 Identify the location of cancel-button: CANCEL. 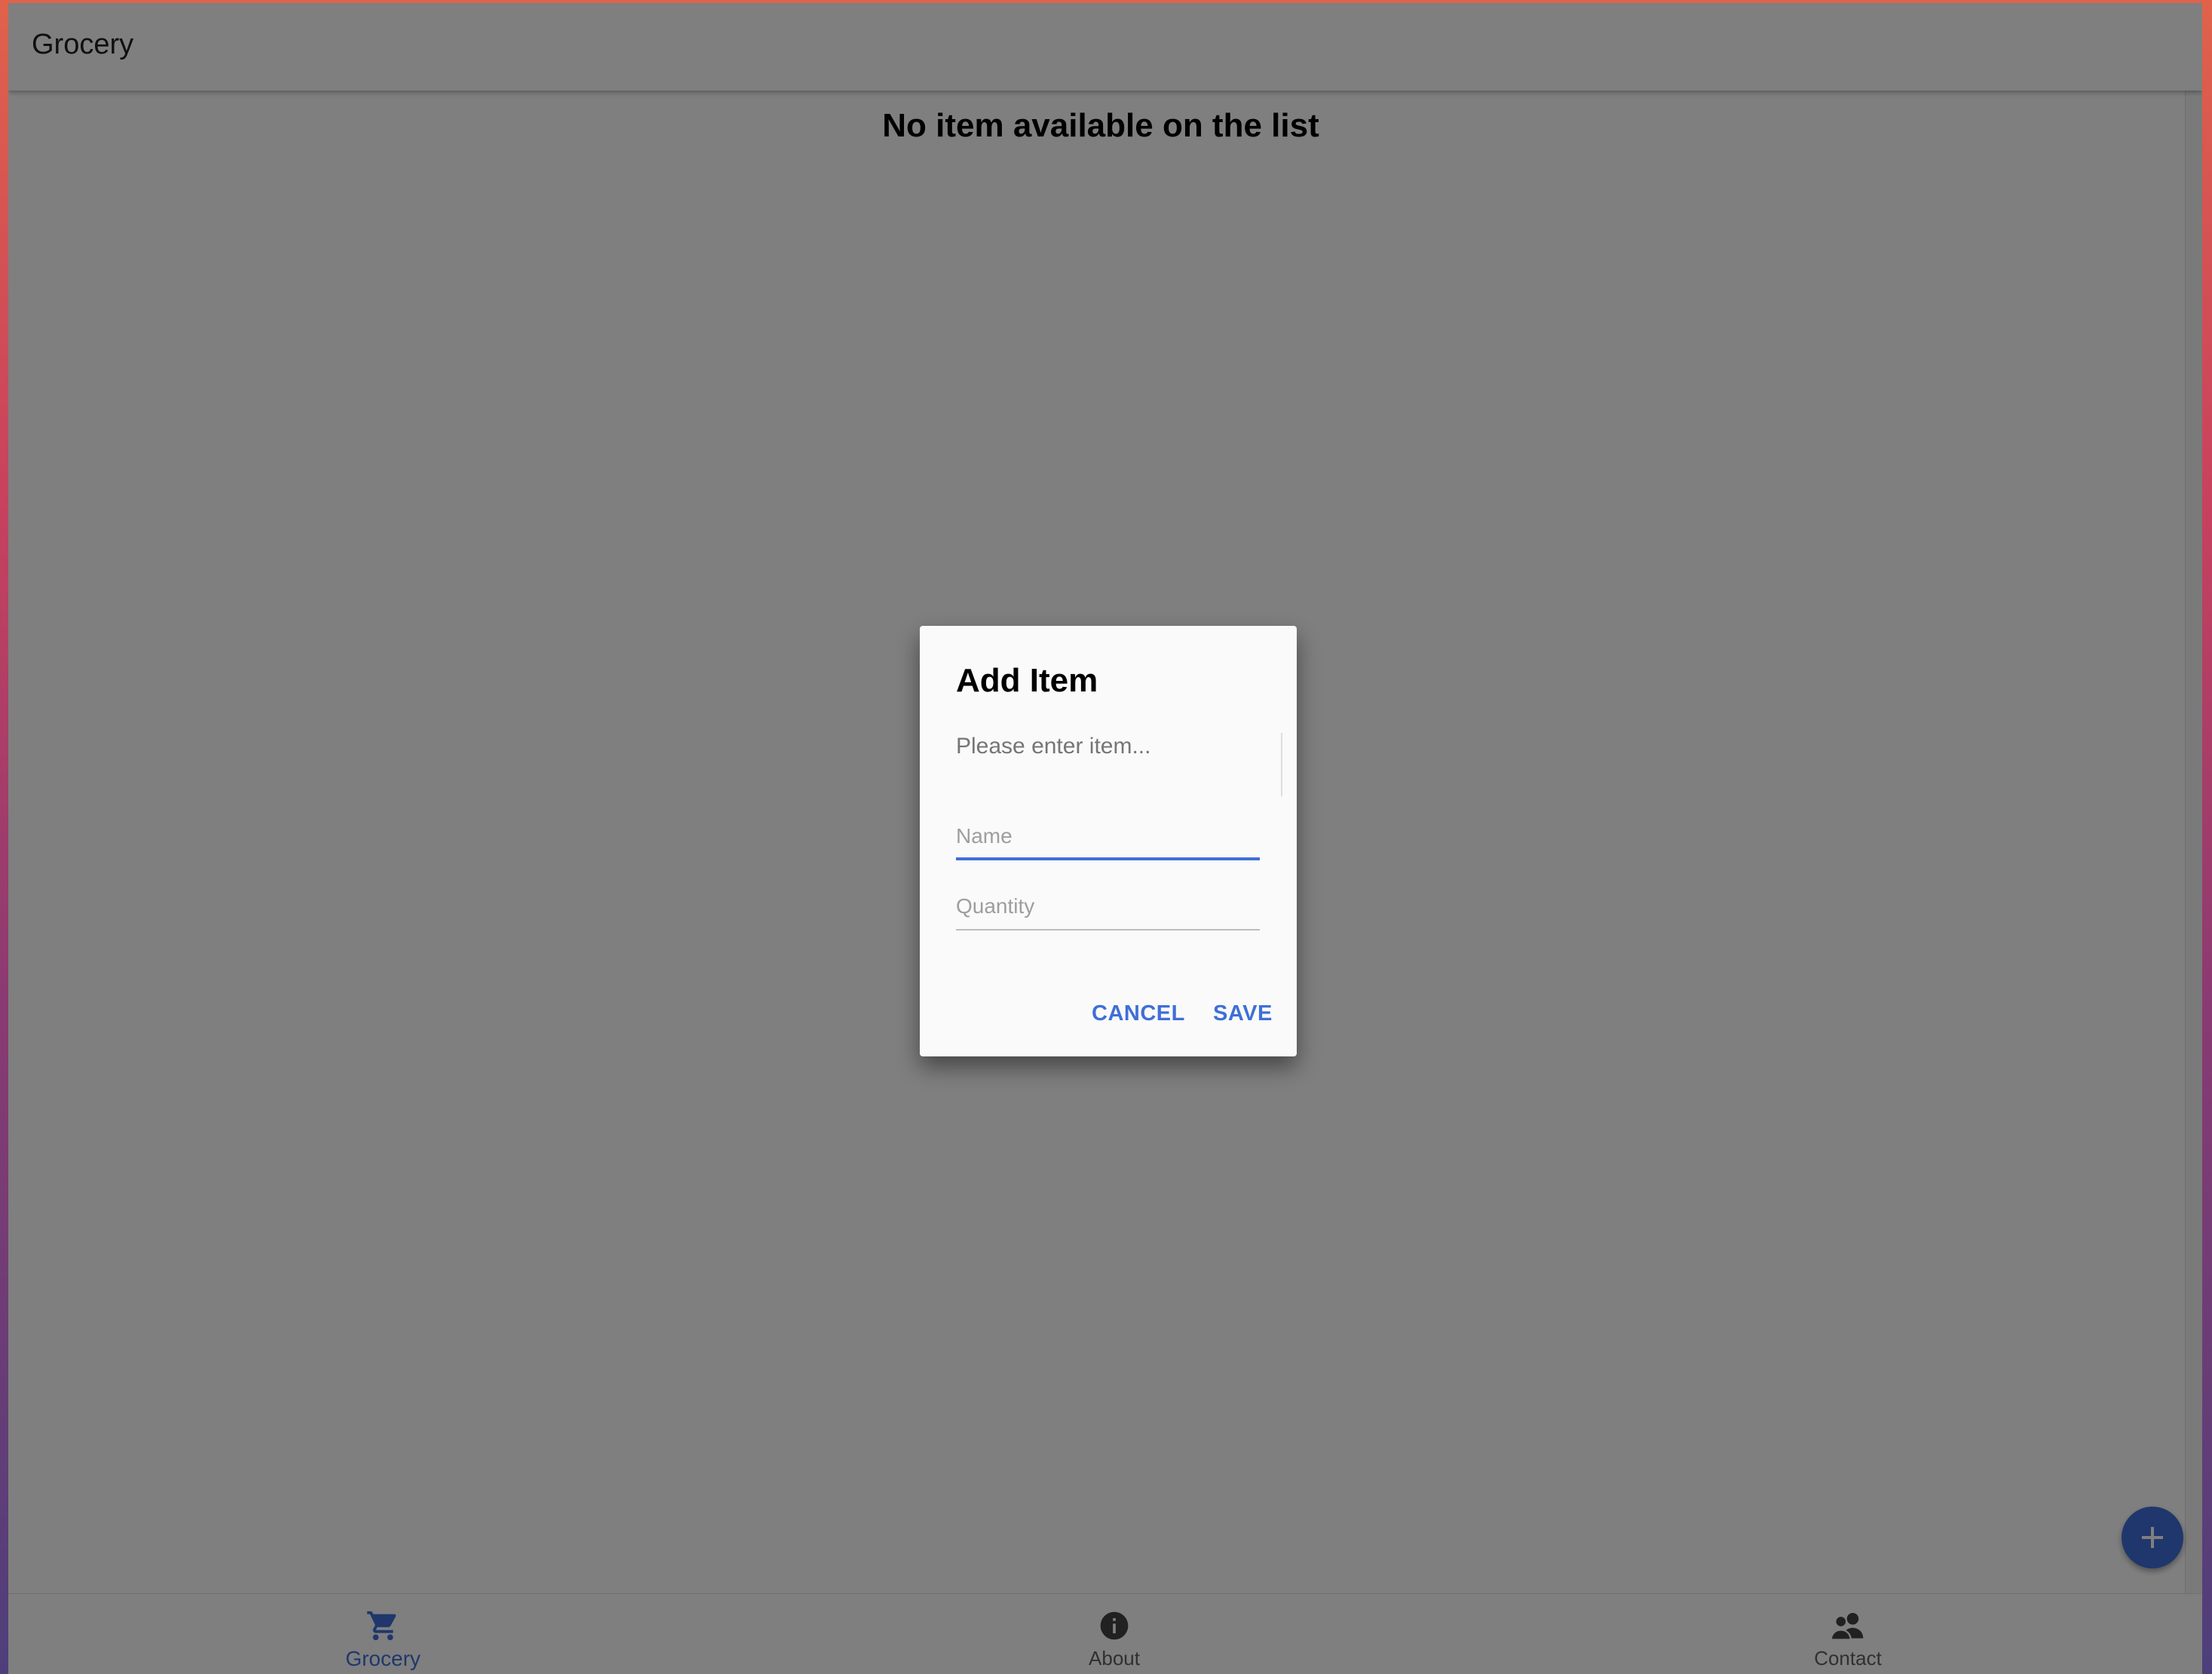
(1138, 1013).